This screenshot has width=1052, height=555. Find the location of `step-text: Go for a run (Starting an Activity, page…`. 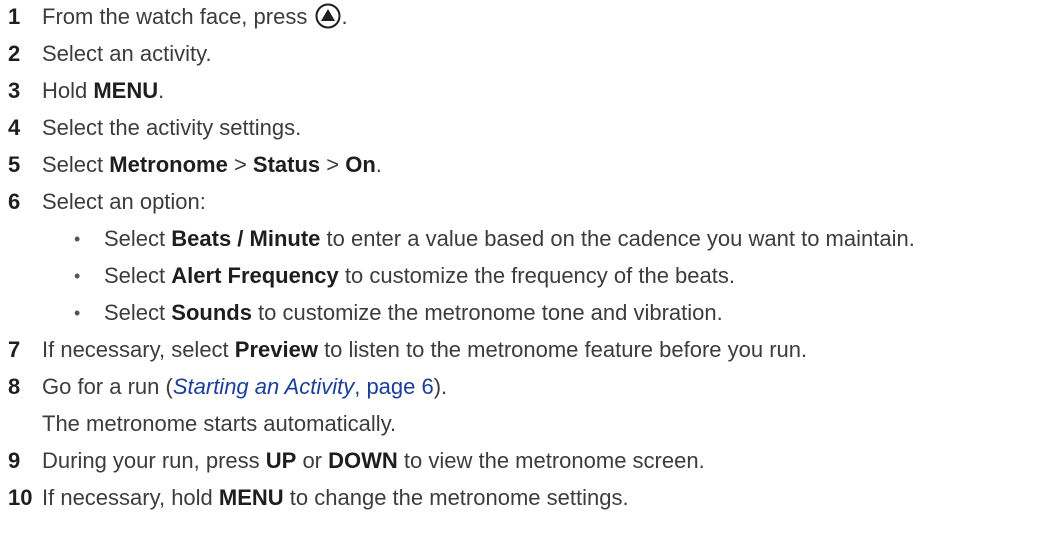

step-text: Go for a run (Starting an Activity, page… is located at coordinates (245, 386).